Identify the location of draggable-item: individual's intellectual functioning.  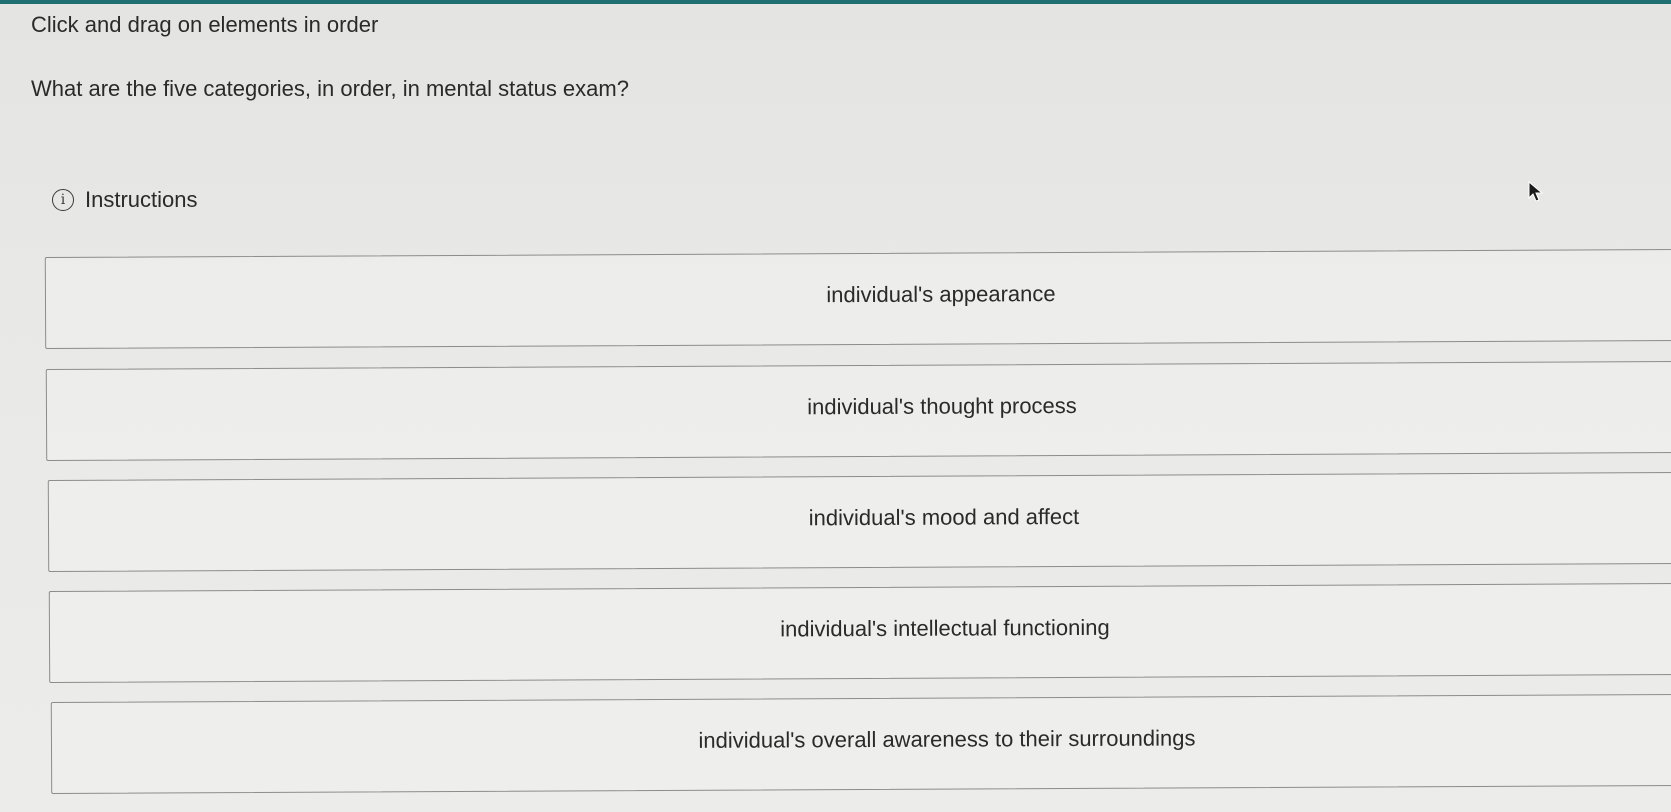
(859, 632).